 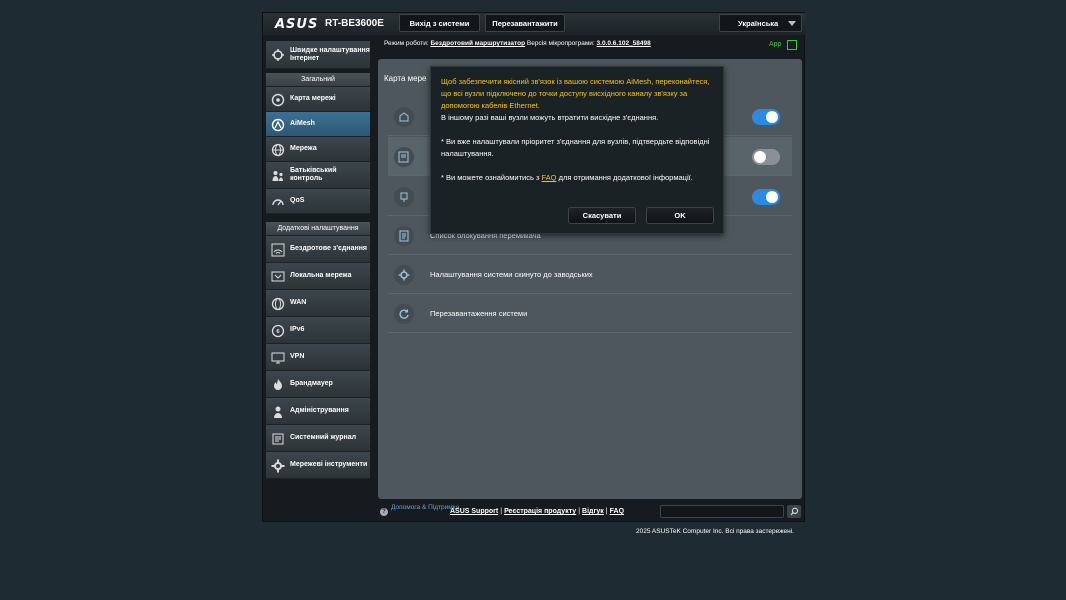 What do you see at coordinates (277, 465) in the screenshot?
I see `tools-icon` at bounding box center [277, 465].